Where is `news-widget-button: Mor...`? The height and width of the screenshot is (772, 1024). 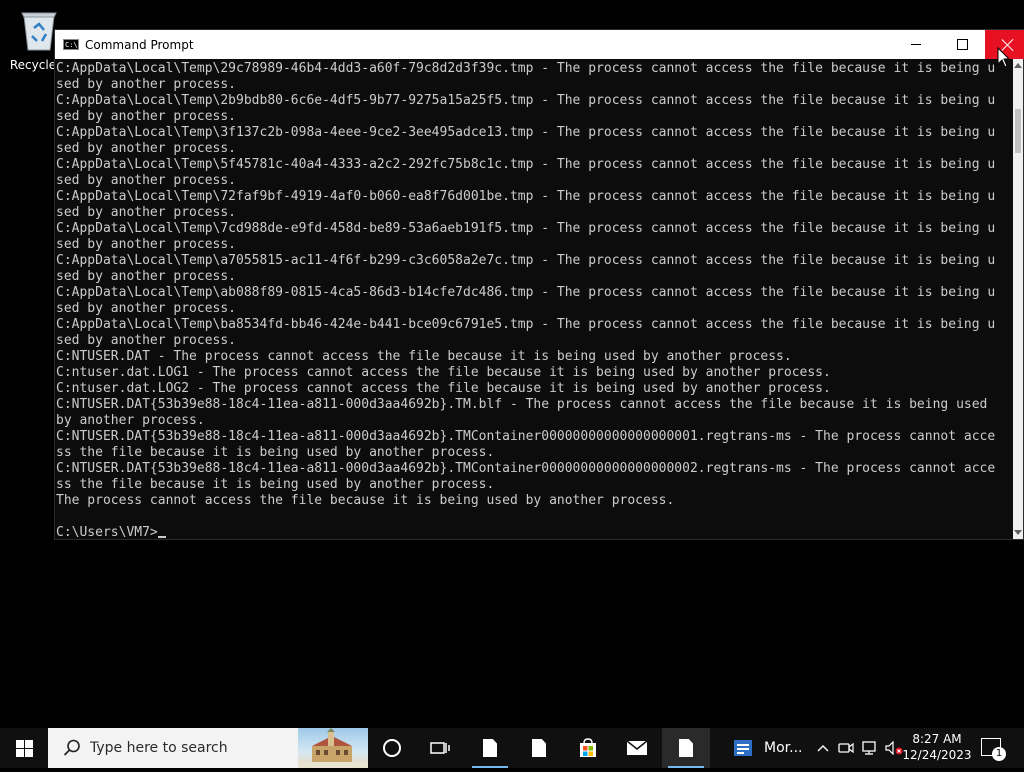 news-widget-button: Mor... is located at coordinates (769, 748).